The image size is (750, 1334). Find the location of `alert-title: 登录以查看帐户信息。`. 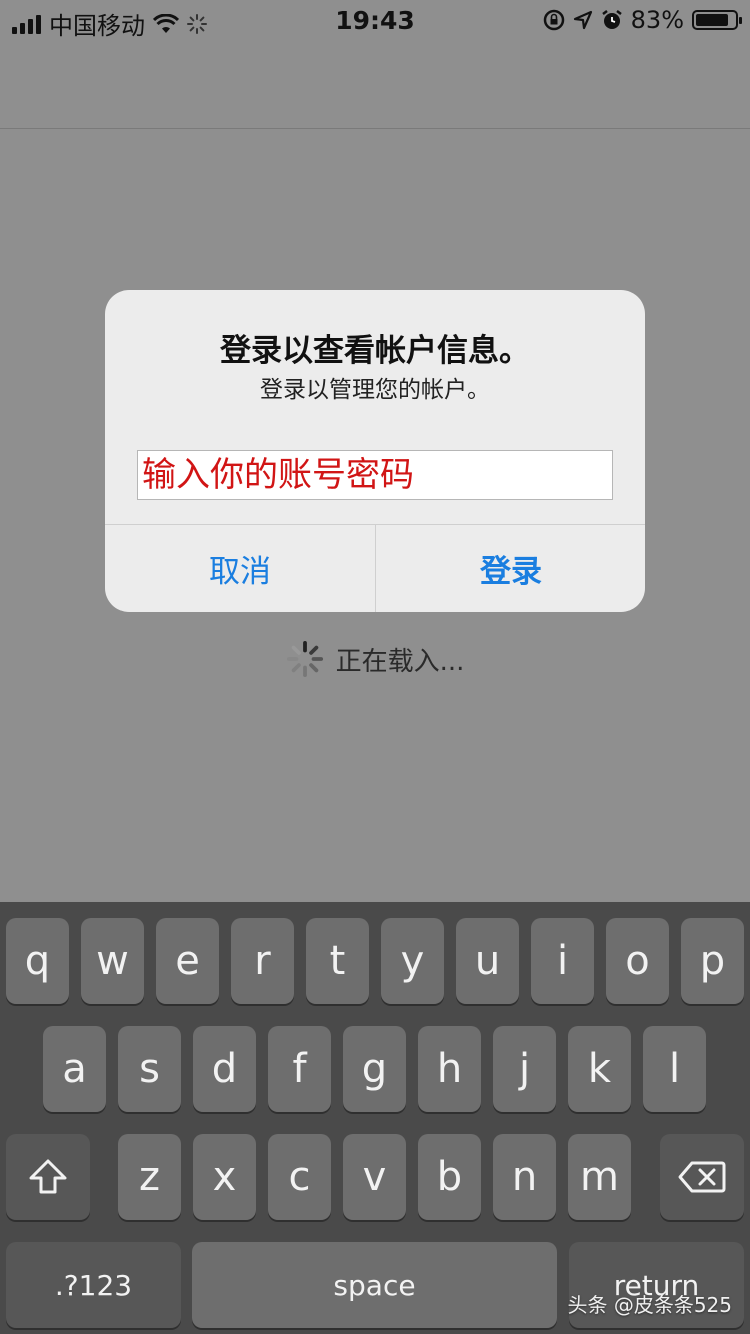

alert-title: 登录以查看帐户信息。 is located at coordinates (375, 351).